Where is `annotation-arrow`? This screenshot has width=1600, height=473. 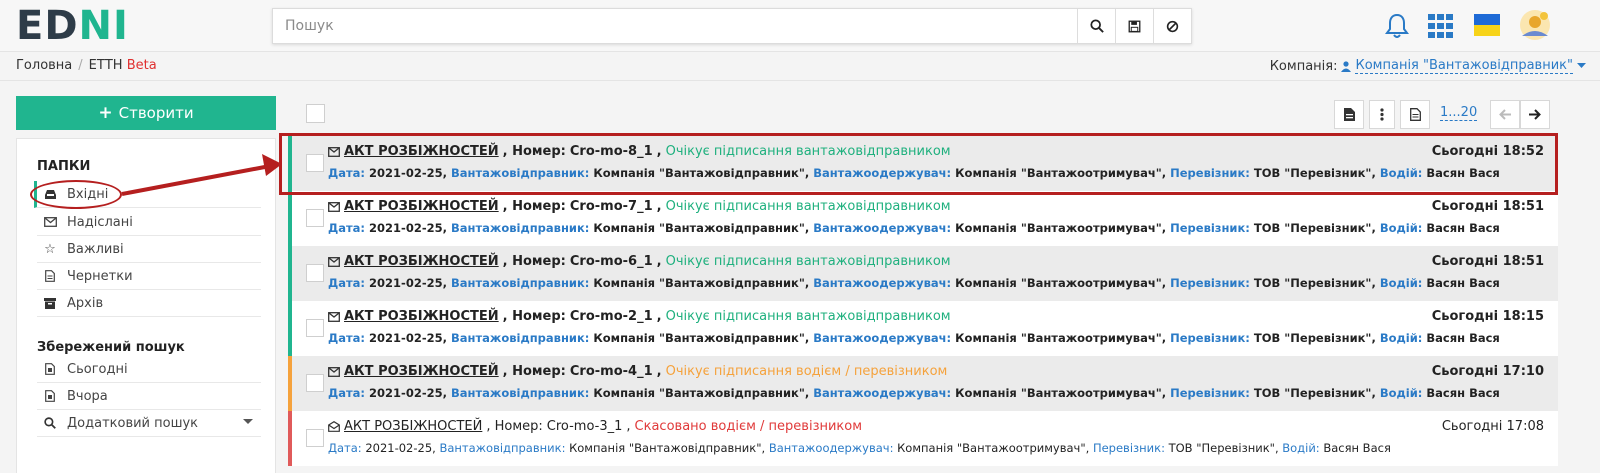
annotation-arrow is located at coordinates (201, 175).